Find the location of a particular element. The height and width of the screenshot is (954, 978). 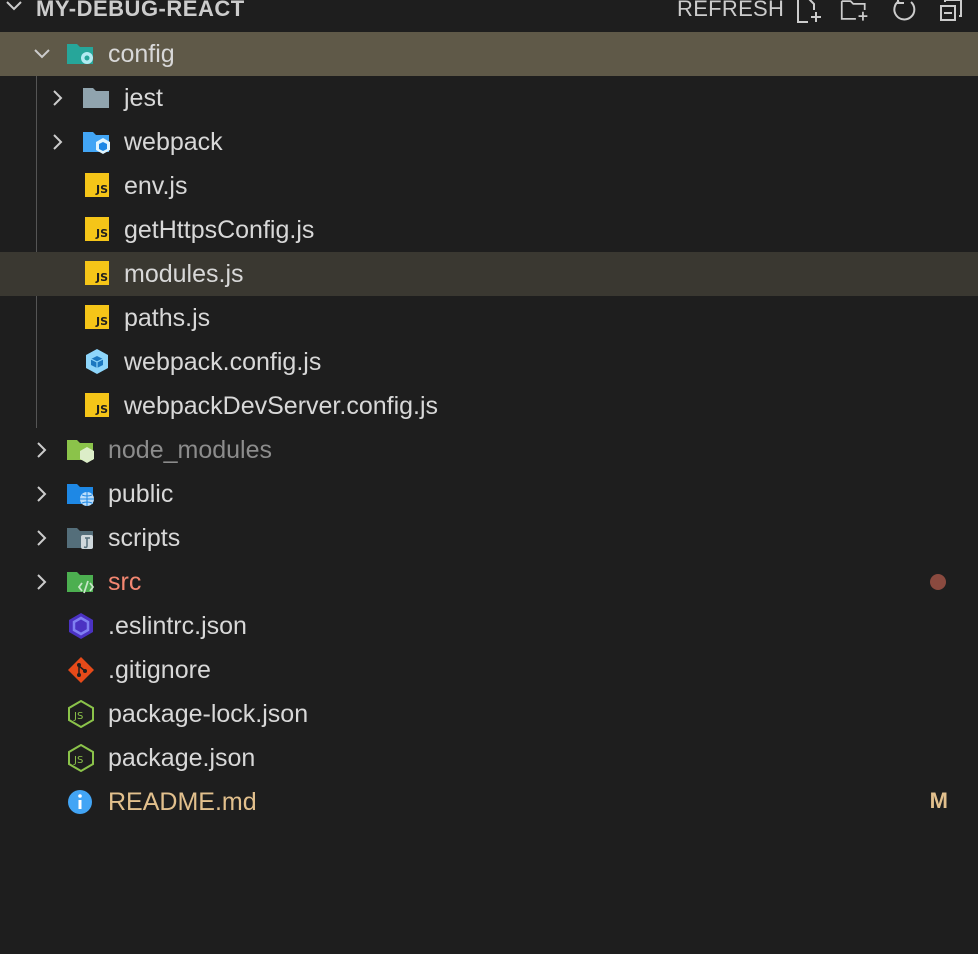

tree-item-label: webpack is located at coordinates (173, 142).